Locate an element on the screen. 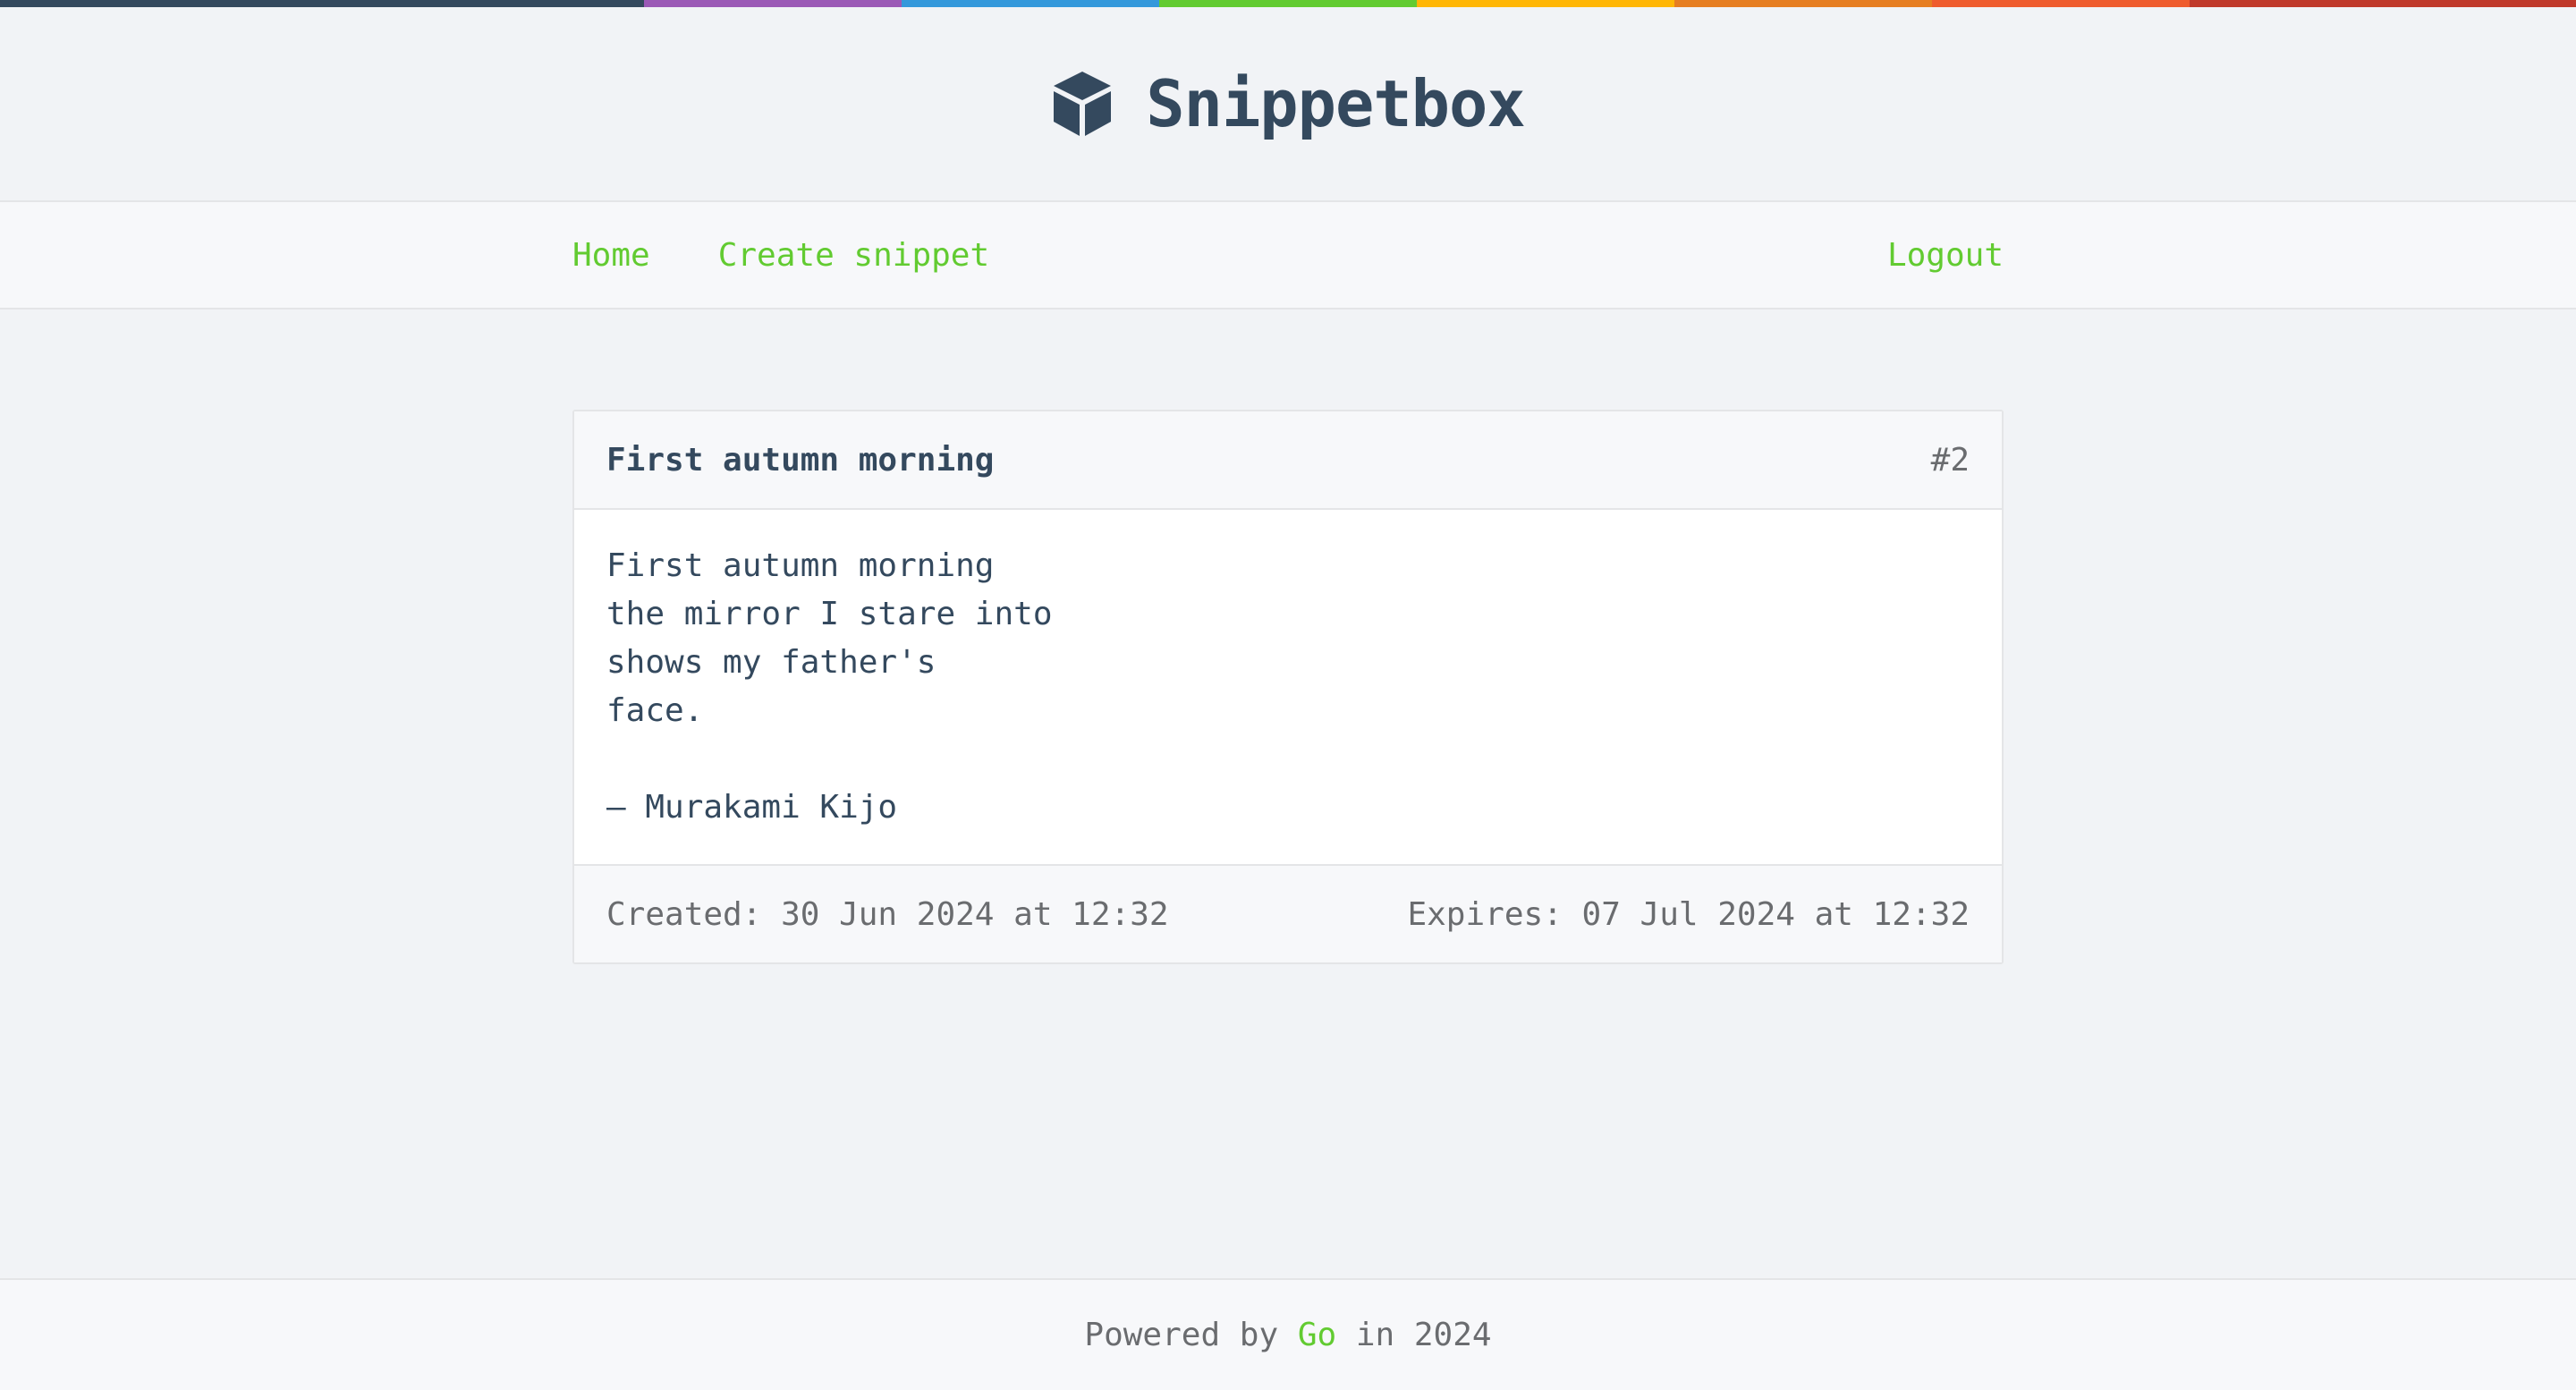  brand-link: Snippetbox is located at coordinates (1288, 103).